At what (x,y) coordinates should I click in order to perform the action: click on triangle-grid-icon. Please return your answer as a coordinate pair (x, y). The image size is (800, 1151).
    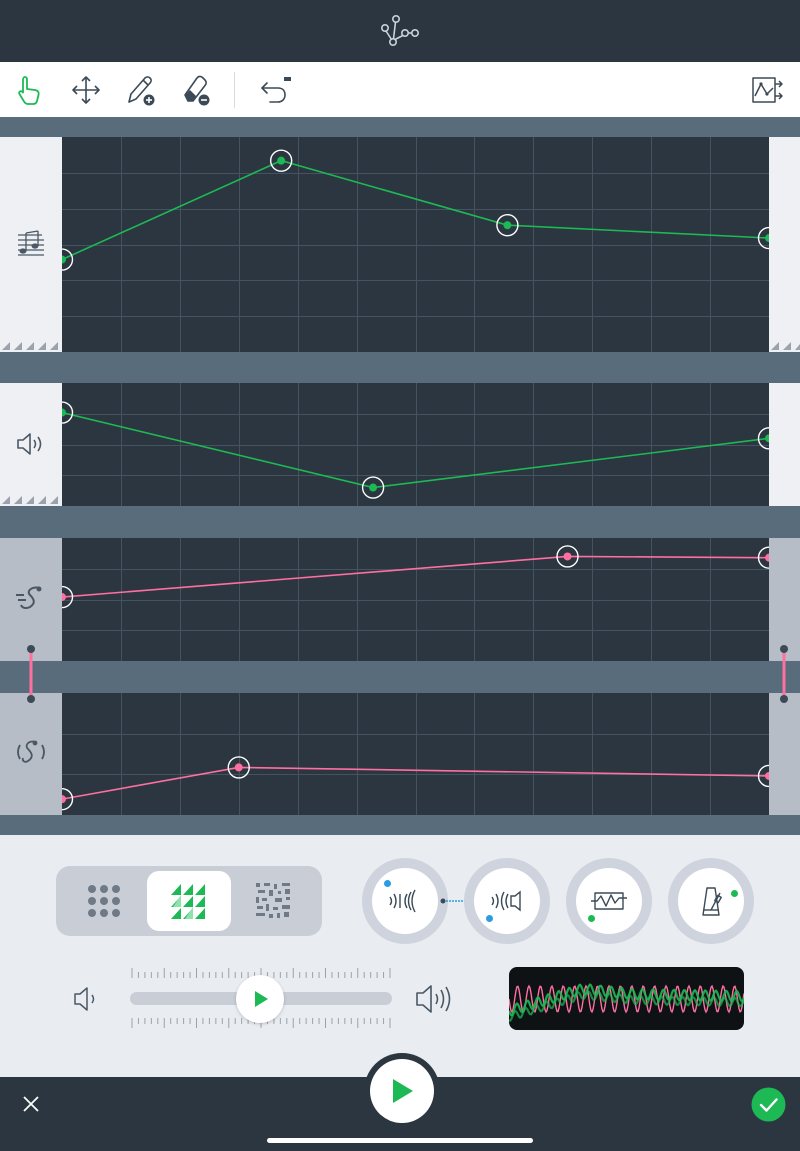
    Looking at the image, I should click on (189, 901).